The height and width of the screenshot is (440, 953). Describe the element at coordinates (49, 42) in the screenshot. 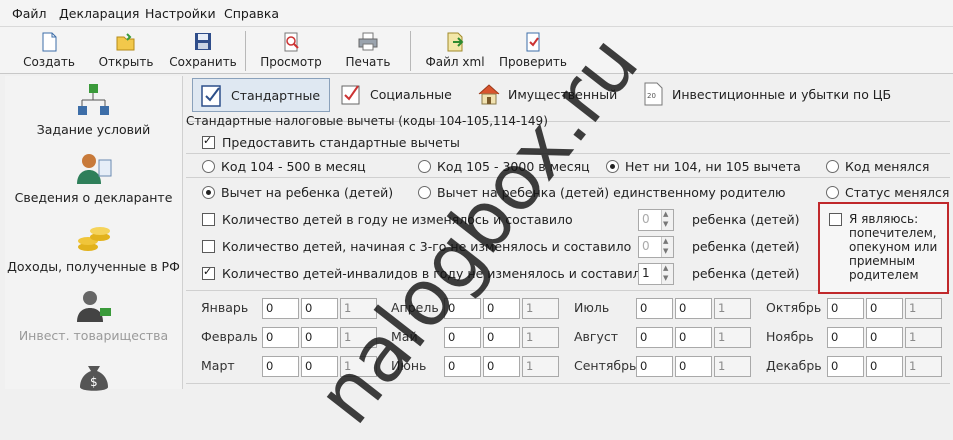

I see `new-document-icon` at that location.